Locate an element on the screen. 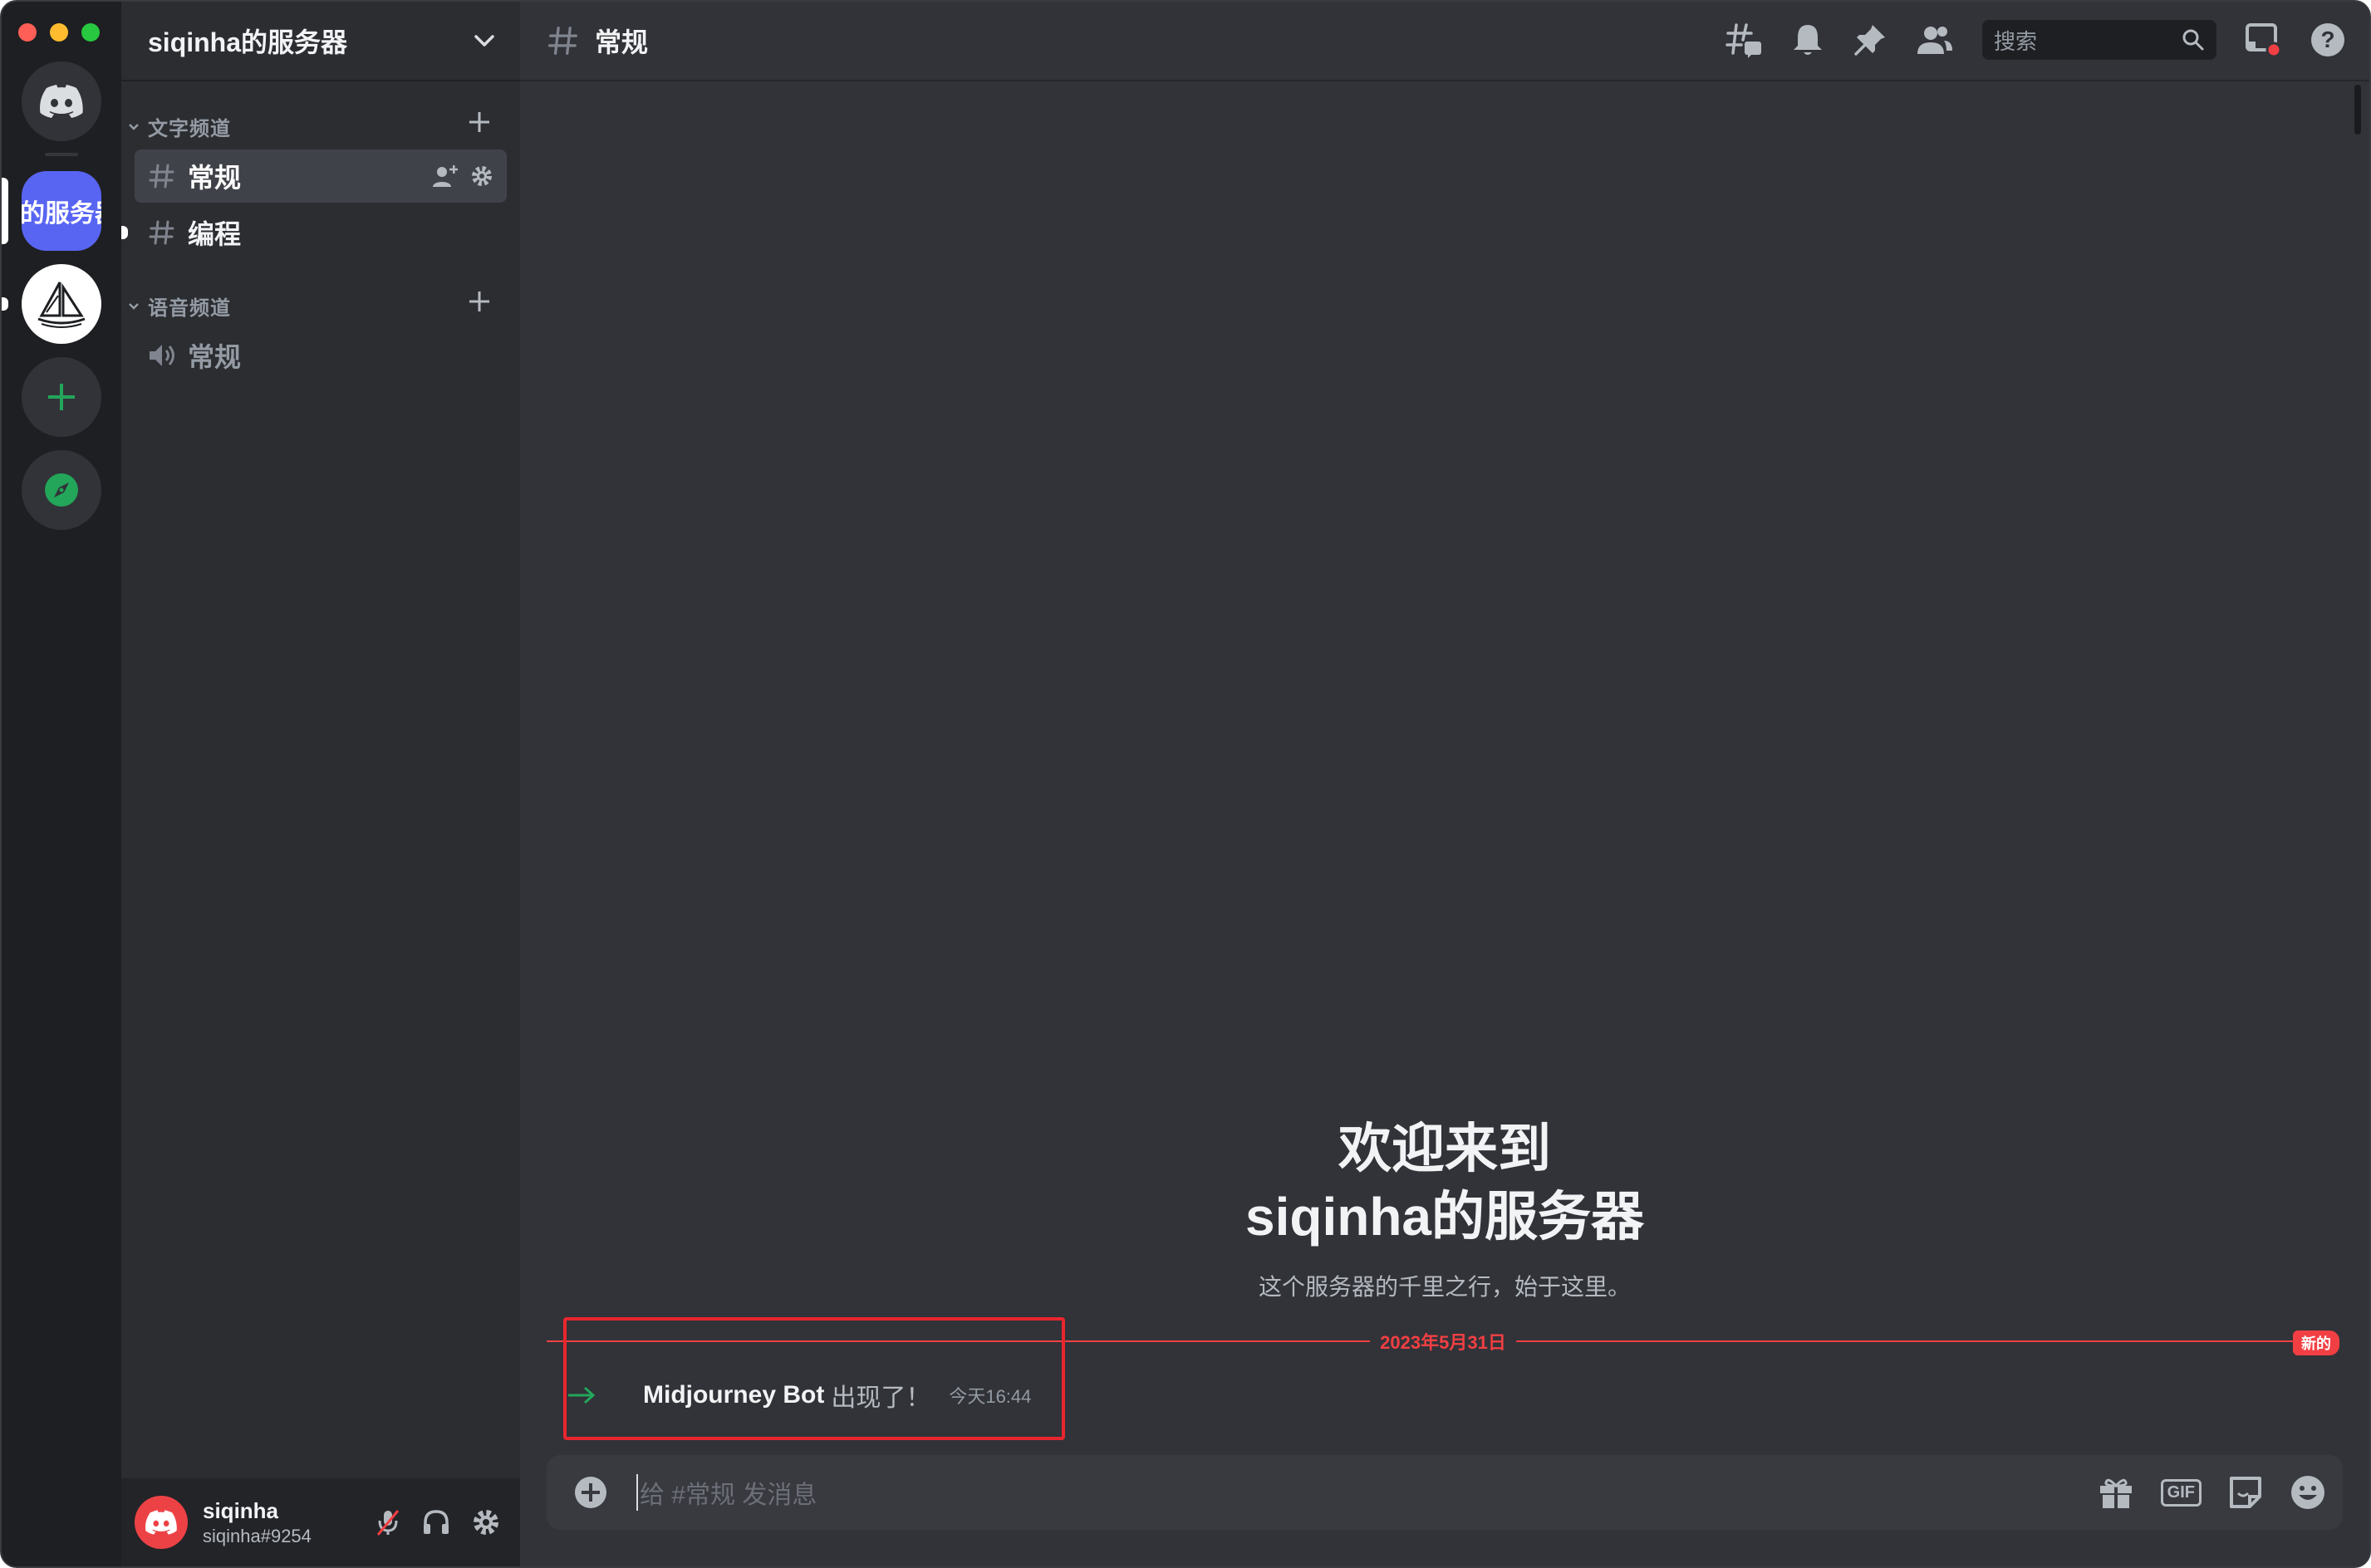  category-text-channels: 文字频道 is located at coordinates (320, 127).